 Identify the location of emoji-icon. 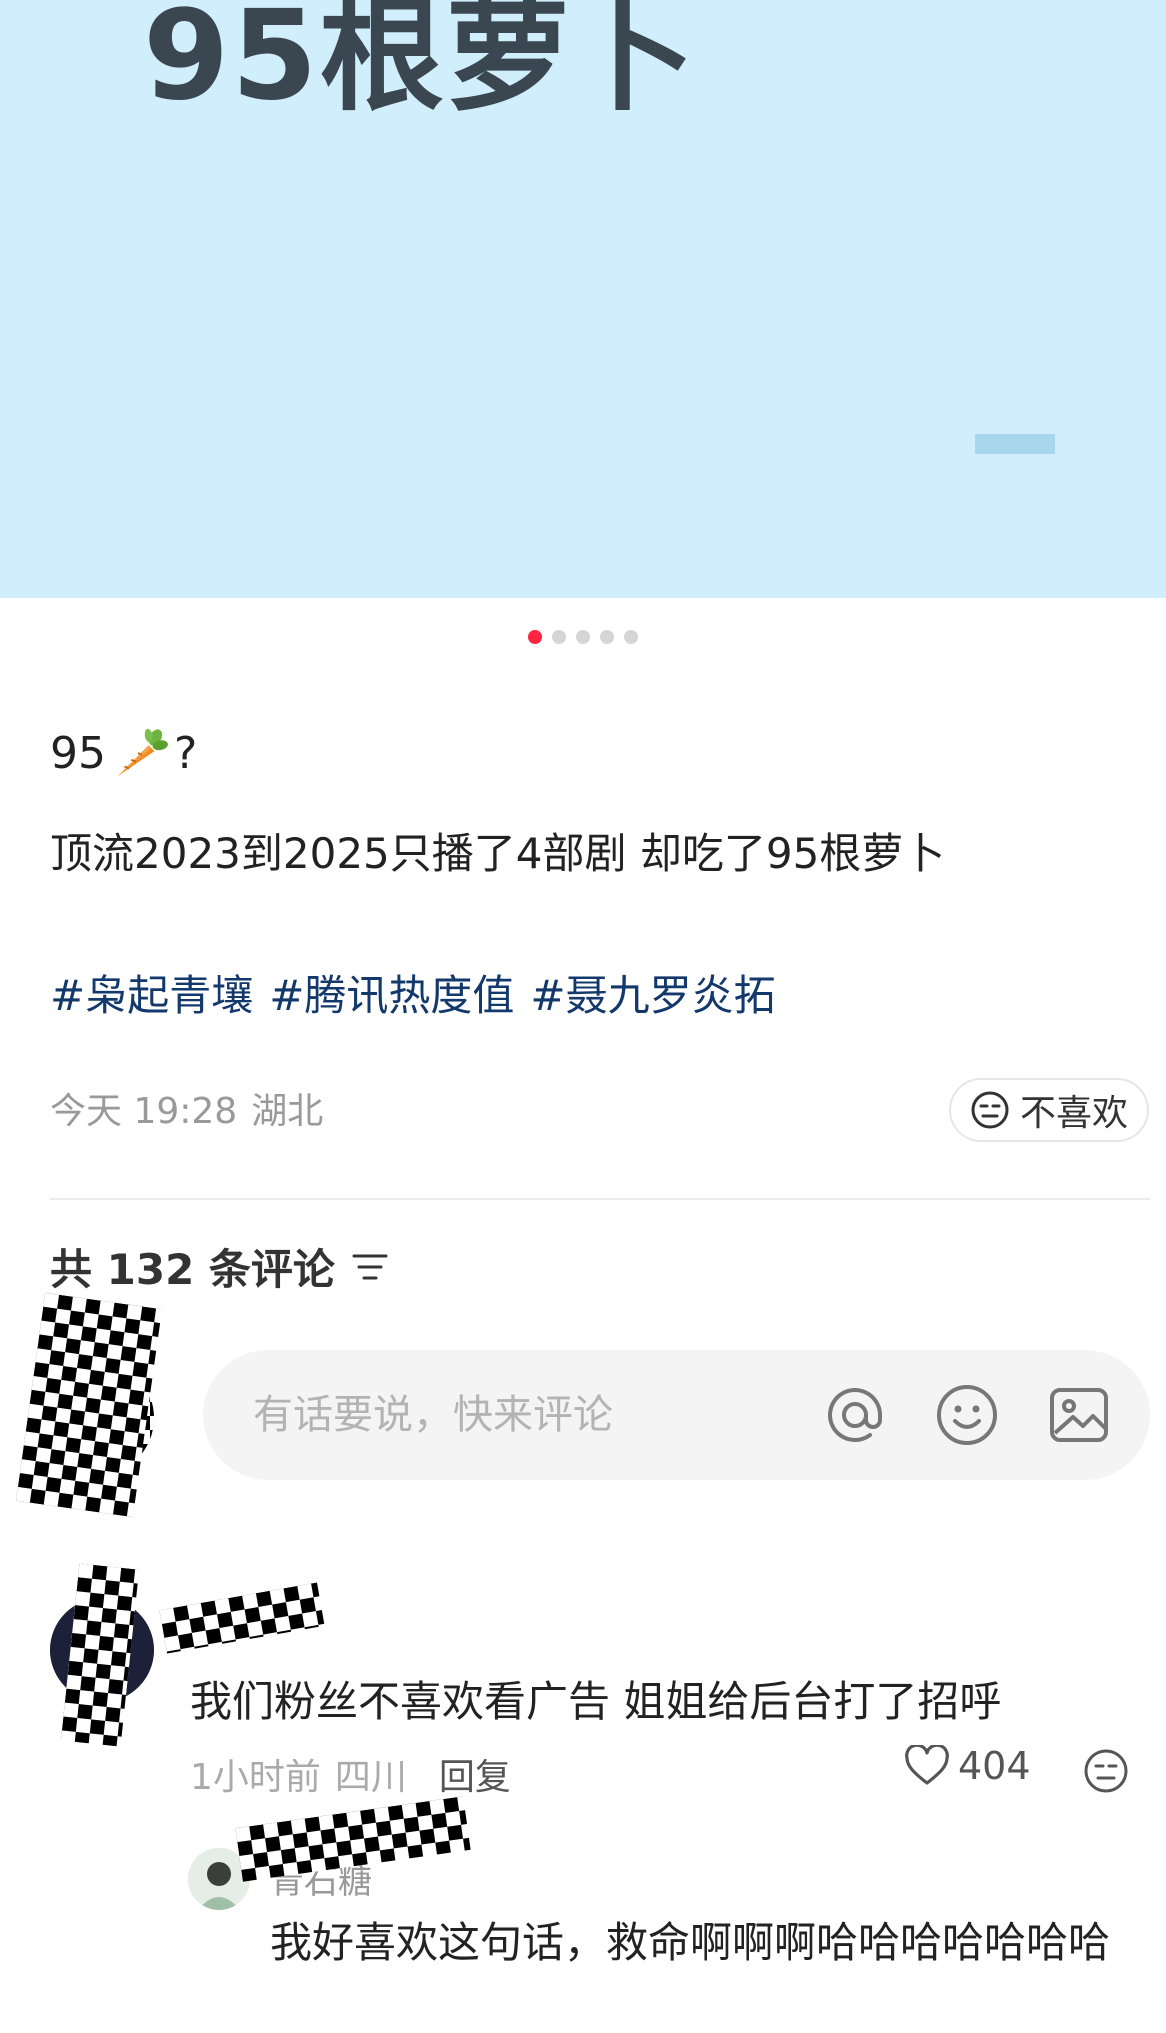
(967, 1415).